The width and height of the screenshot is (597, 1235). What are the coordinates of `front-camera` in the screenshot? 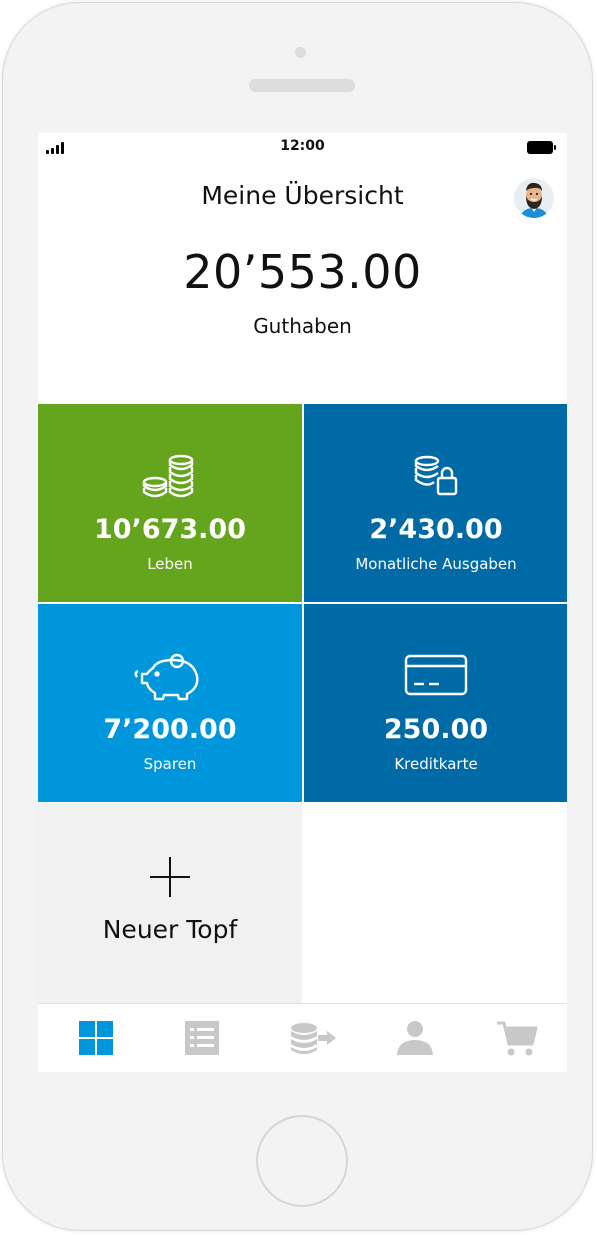 It's located at (300, 52).